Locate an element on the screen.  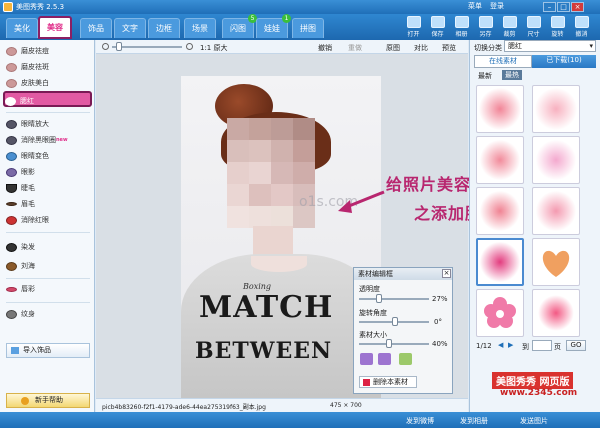
sidebar-item-label: 磨皮祛斑 is located at coordinates (35, 67).